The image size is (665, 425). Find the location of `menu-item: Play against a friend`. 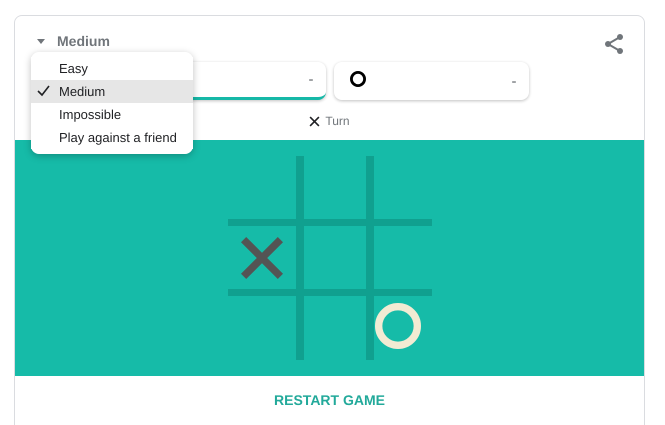

menu-item: Play against a friend is located at coordinates (112, 137).